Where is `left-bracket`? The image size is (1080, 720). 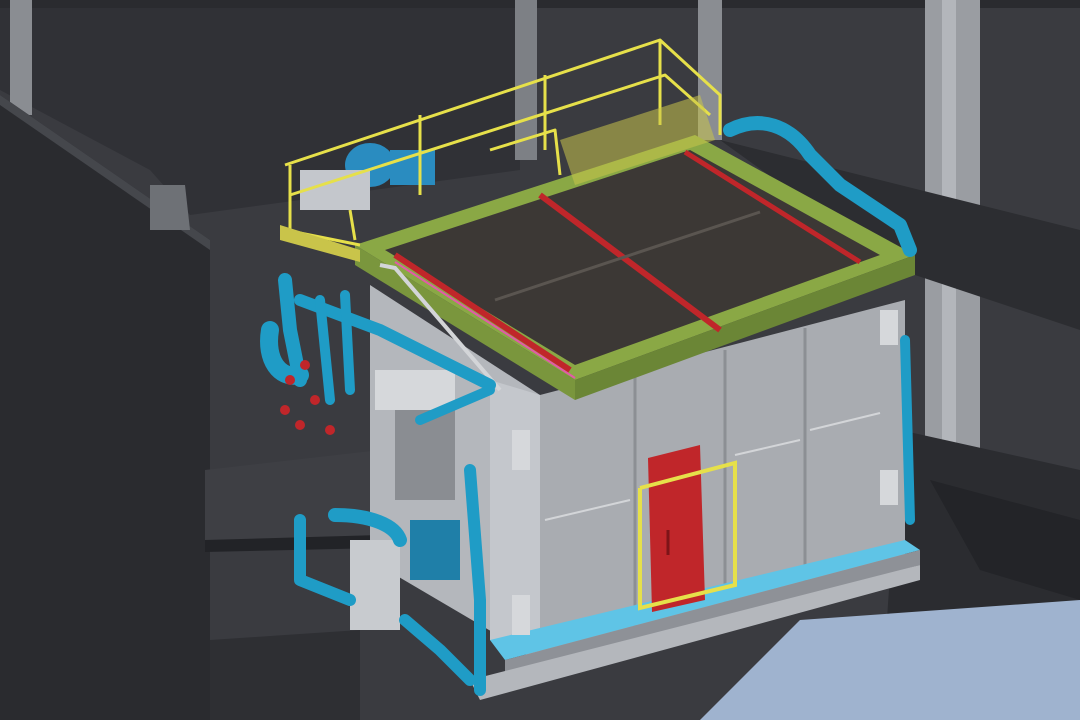 left-bracket is located at coordinates (170, 207).